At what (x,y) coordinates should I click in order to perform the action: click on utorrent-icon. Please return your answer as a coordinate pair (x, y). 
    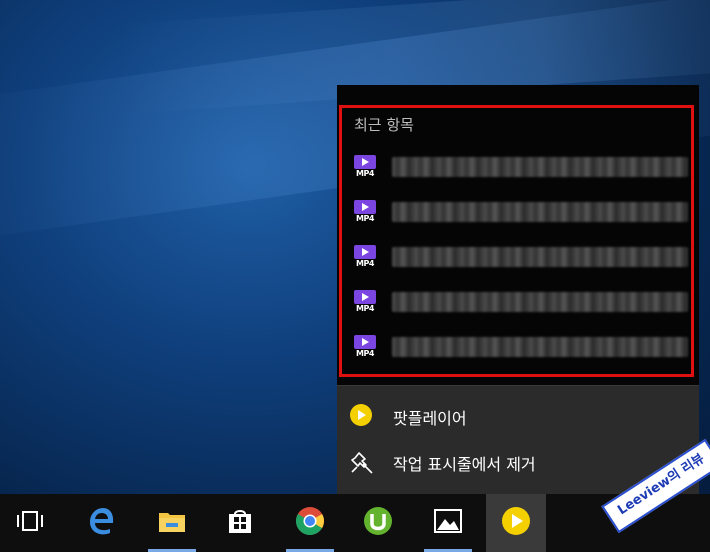
    Looking at the image, I should click on (378, 521).